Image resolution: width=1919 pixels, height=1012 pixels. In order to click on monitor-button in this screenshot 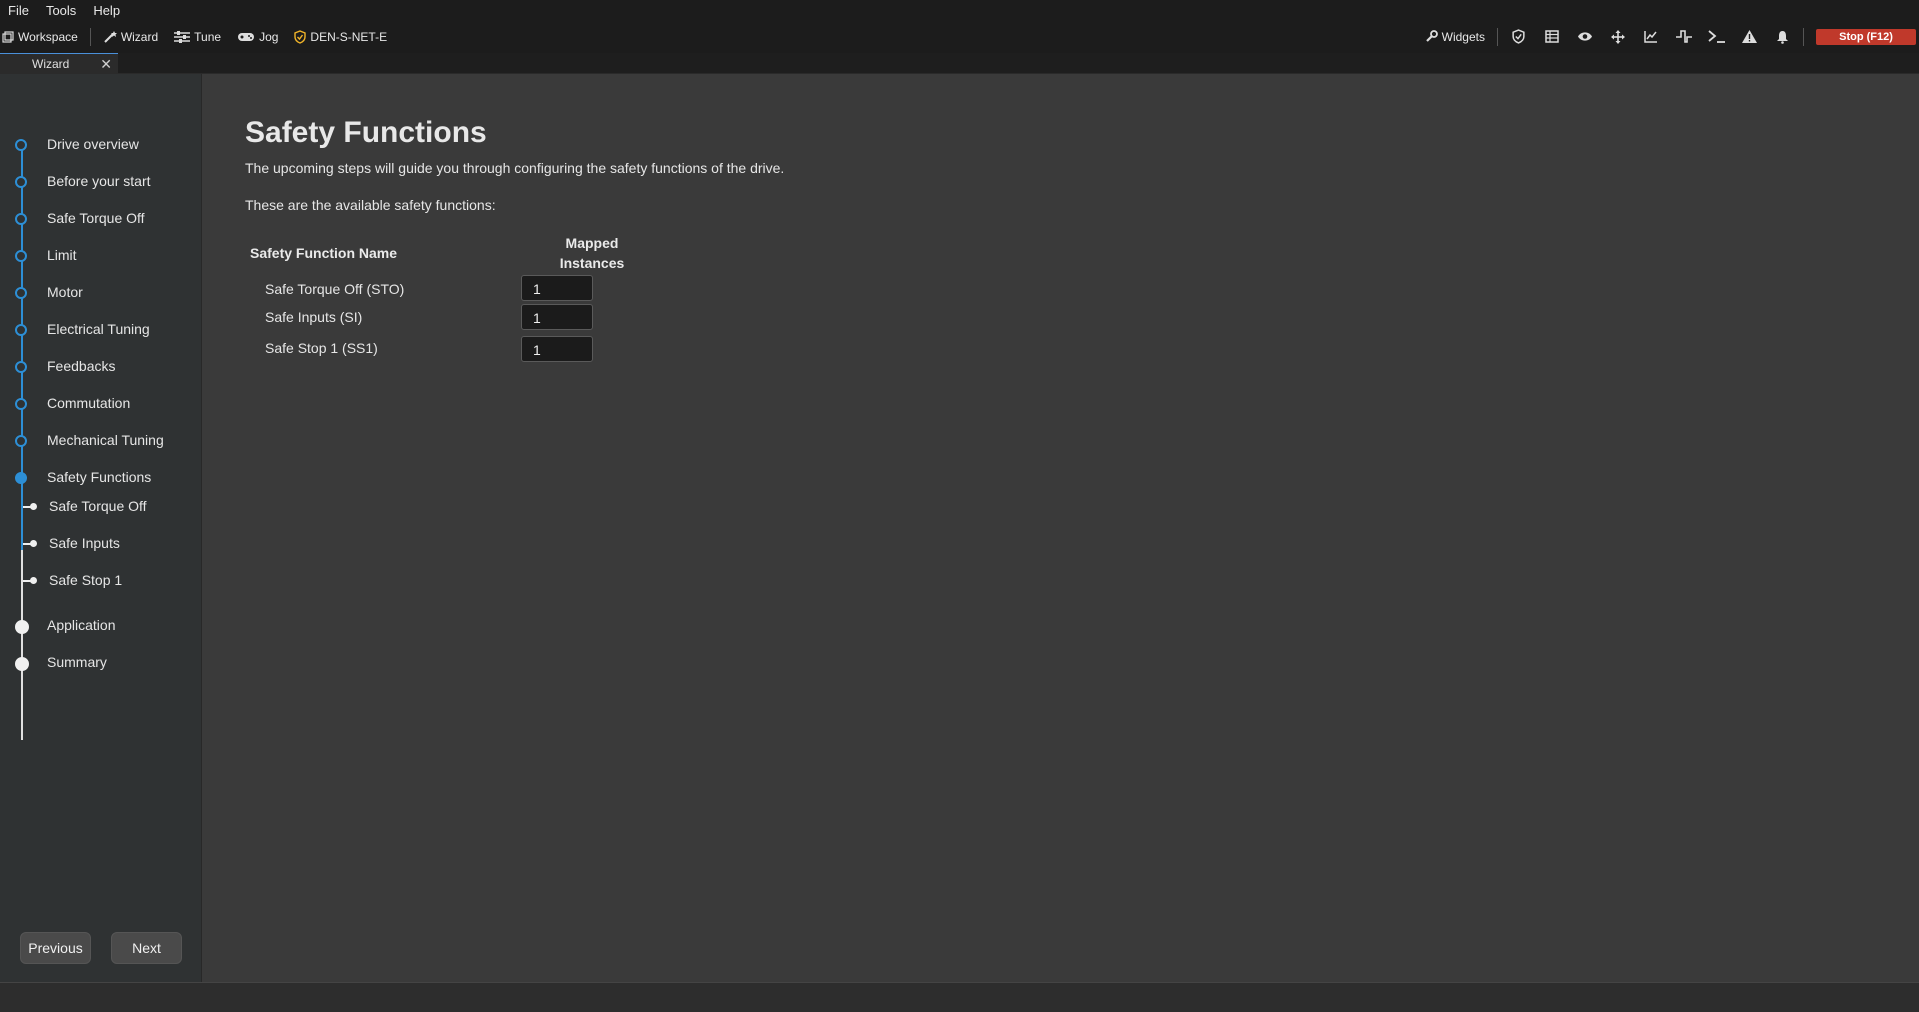, I will do `click(1584, 36)`.